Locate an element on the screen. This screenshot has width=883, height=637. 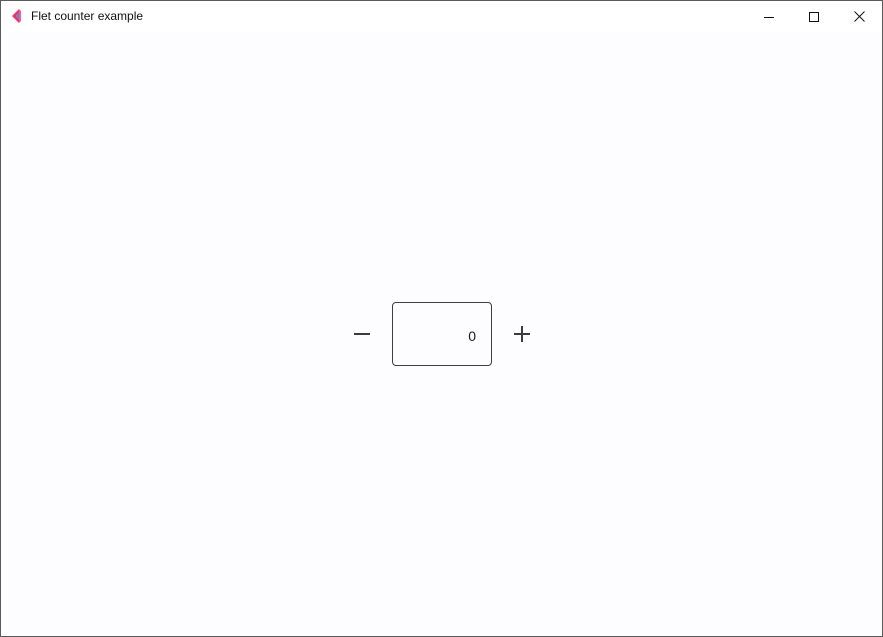
close-button is located at coordinates (859, 16).